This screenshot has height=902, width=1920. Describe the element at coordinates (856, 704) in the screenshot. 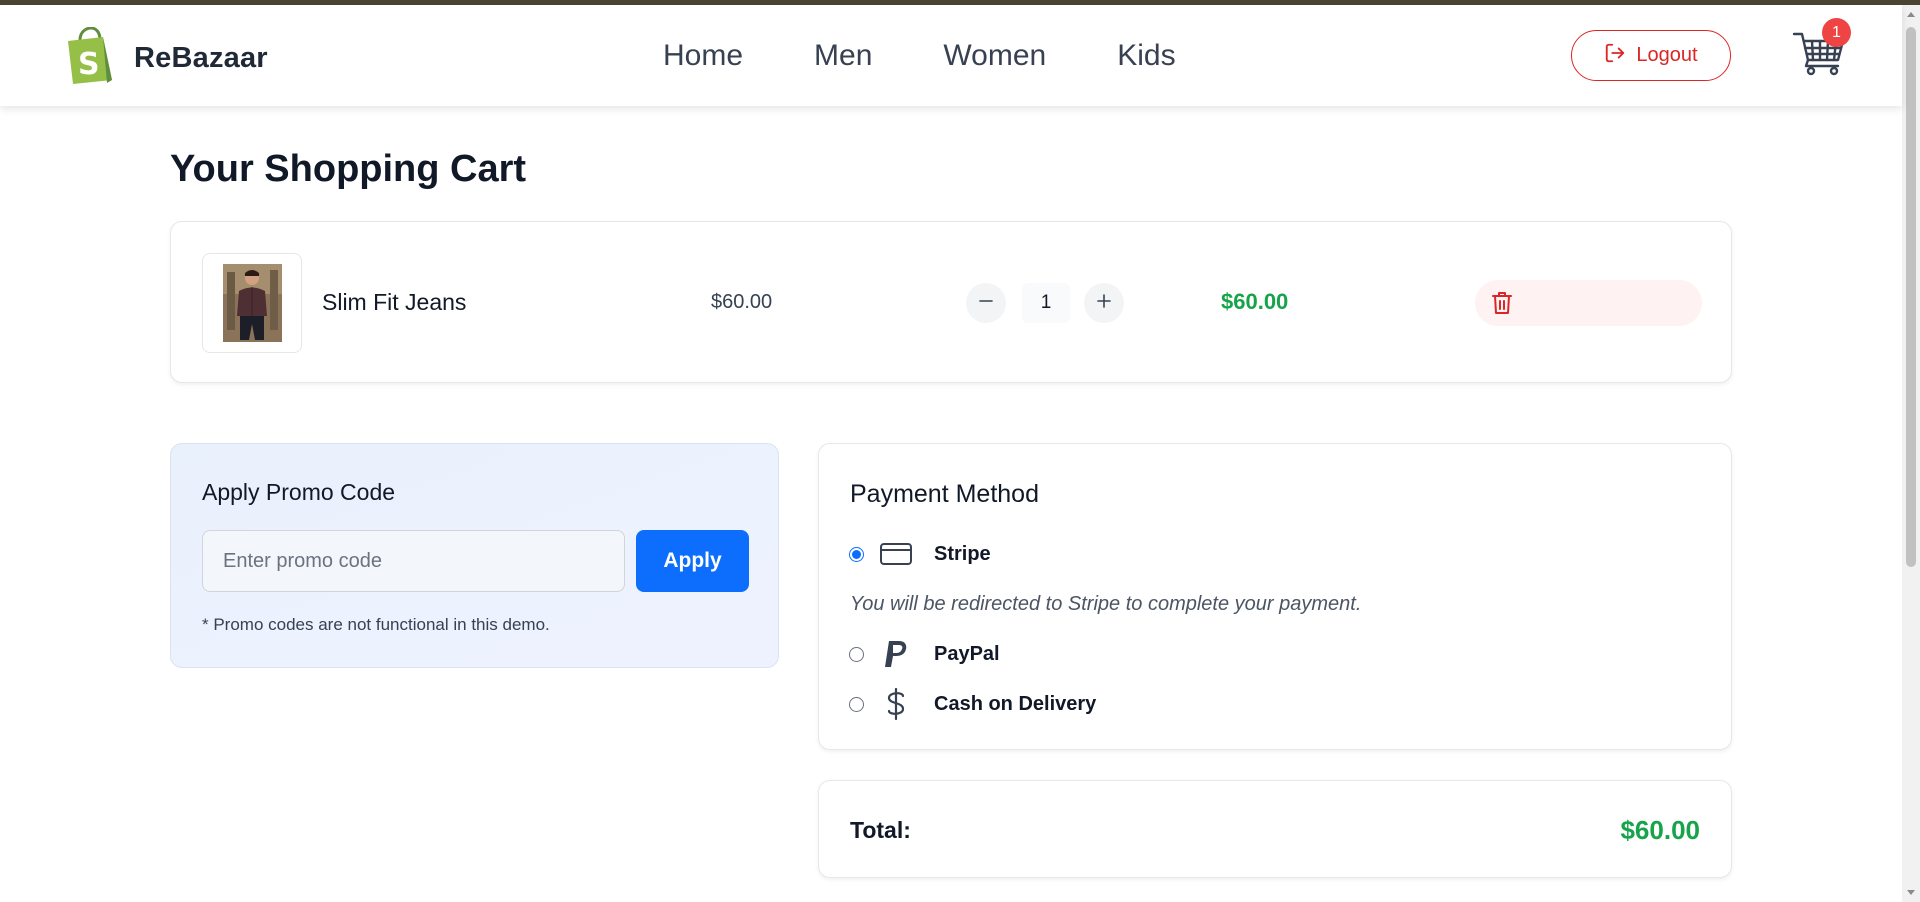

I see `cod-radio` at that location.